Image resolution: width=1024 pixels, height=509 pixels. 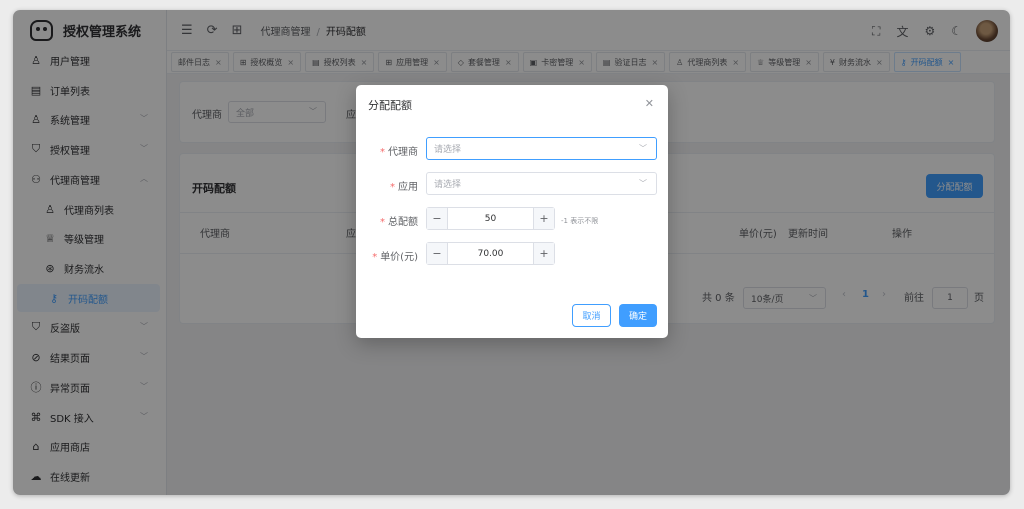 I want to click on quota-hint: -1 表示不限, so click(x=580, y=221).